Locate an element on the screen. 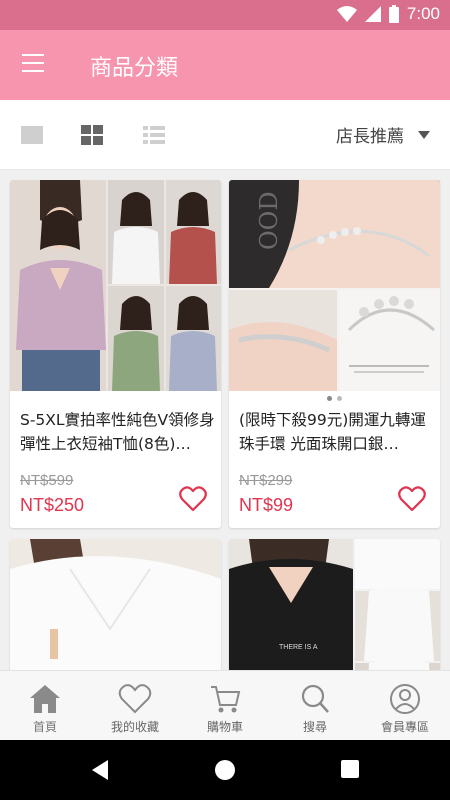 The height and width of the screenshot is (800, 450). grid-view-icon is located at coordinates (92, 135).